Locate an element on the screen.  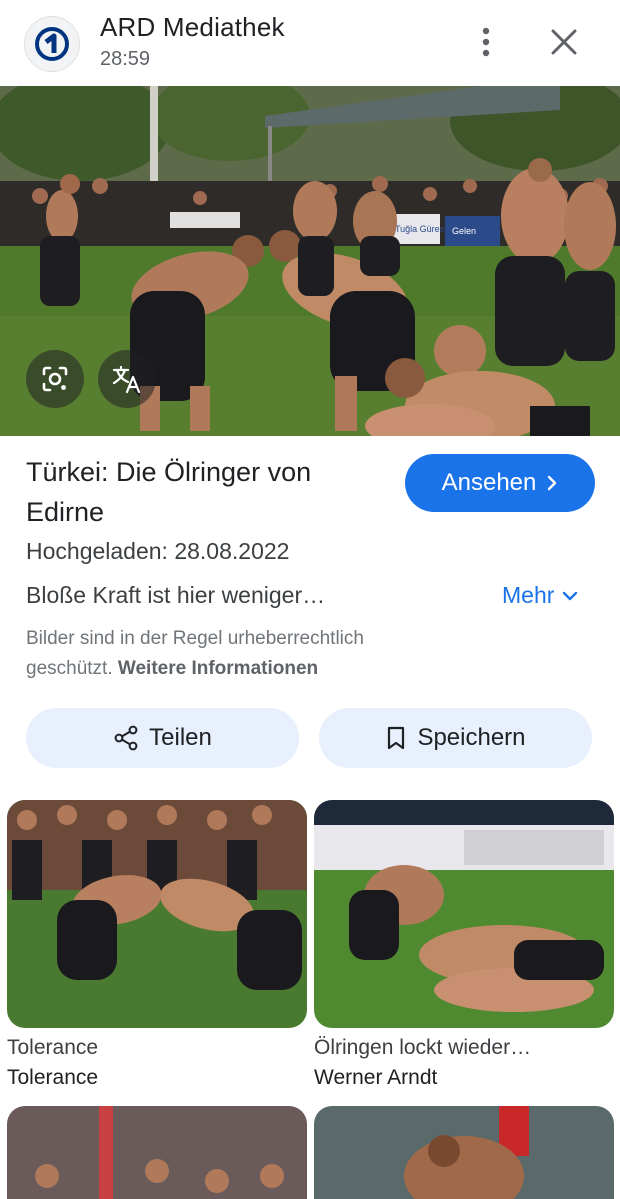
video-title: Türkei: Die Ölringer von Edirne is located at coordinates (169, 492).